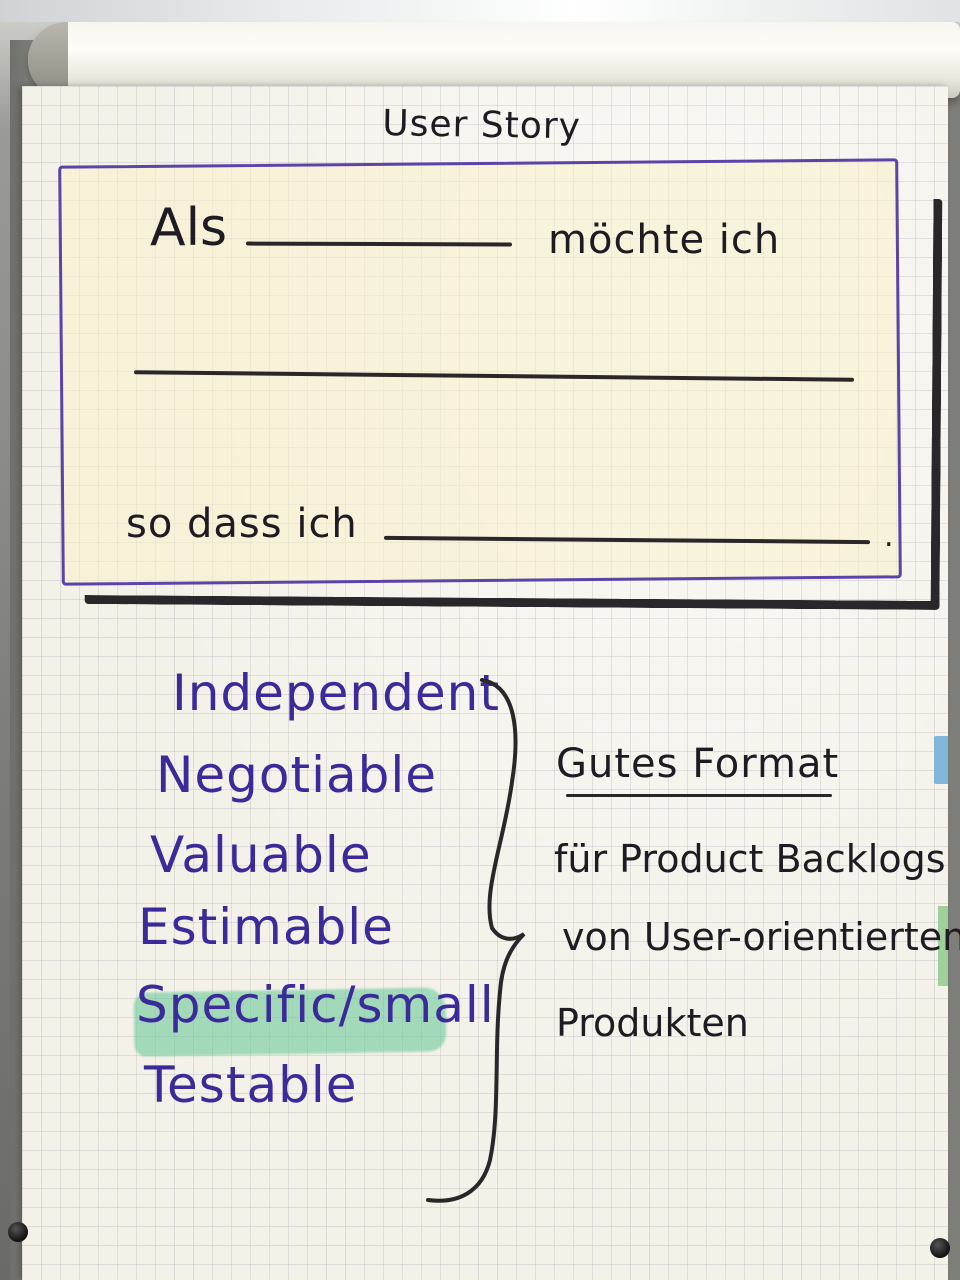 The image size is (960, 1280). I want to click on window-background, so click(480, 11).